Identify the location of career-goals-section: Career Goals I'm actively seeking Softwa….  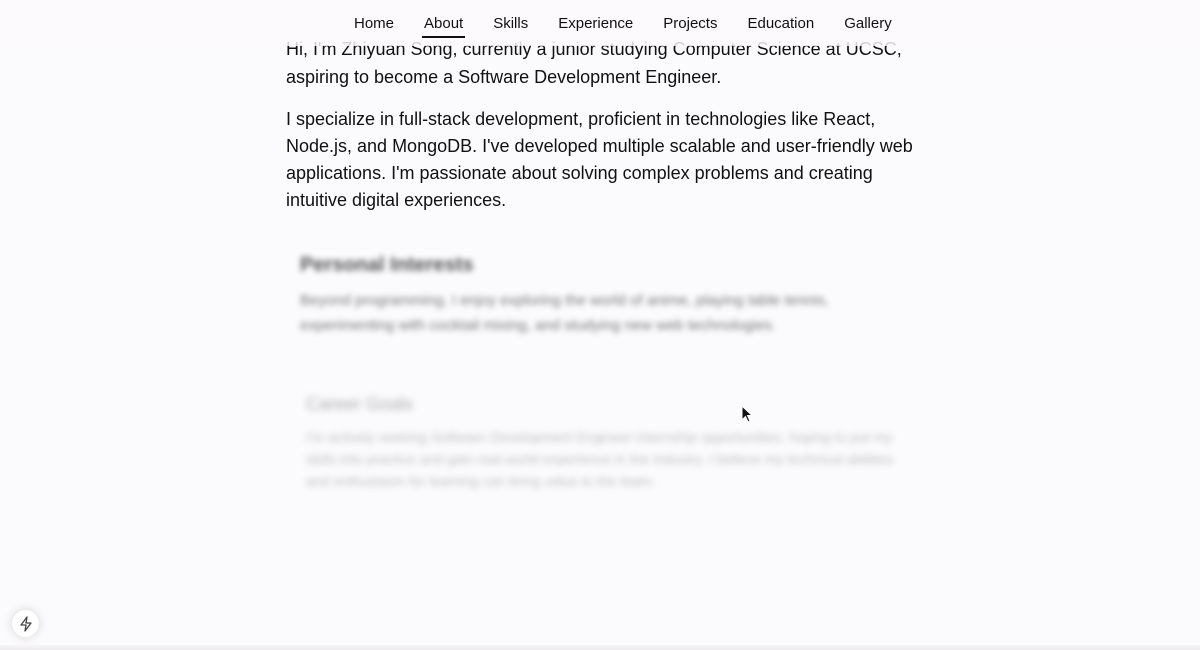
(602, 442).